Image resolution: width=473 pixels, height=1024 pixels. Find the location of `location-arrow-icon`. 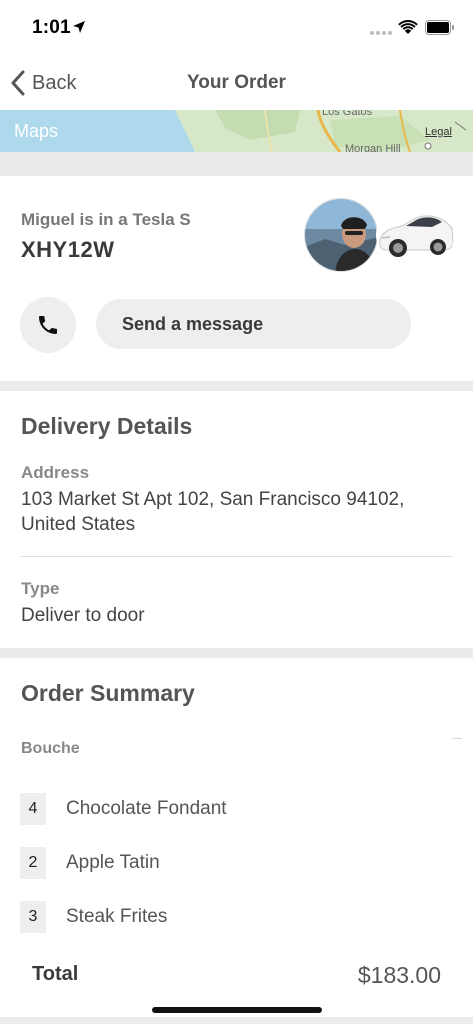

location-arrow-icon is located at coordinates (79, 27).